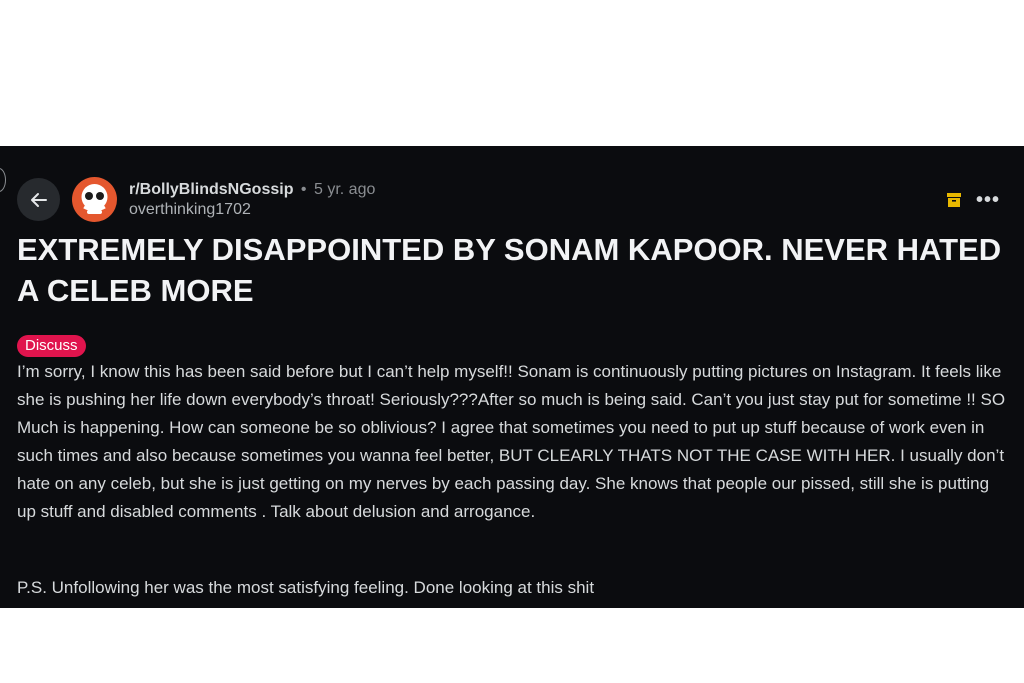  Describe the element at coordinates (51, 346) in the screenshot. I see `flair-badge: Discuss` at that location.